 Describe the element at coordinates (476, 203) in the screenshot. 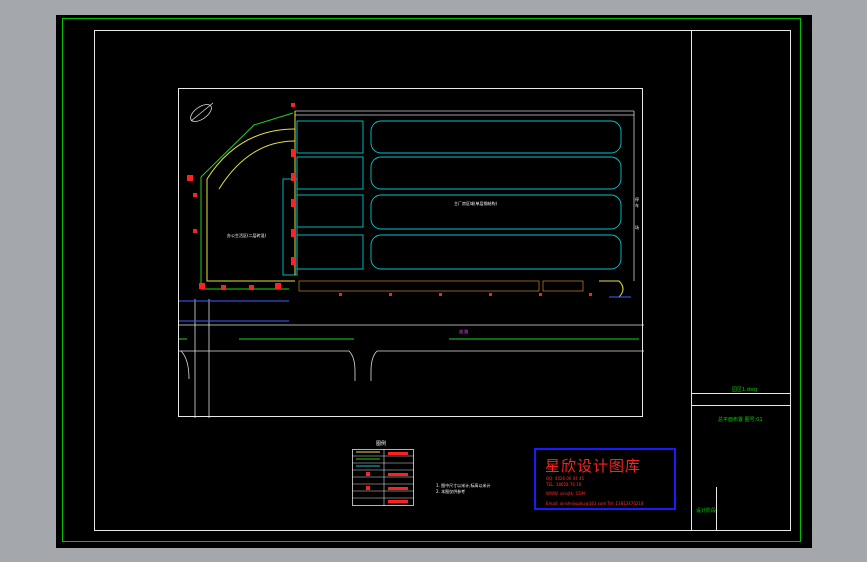

I see `building-label: 主厂房区域(单层钢结构)` at that location.